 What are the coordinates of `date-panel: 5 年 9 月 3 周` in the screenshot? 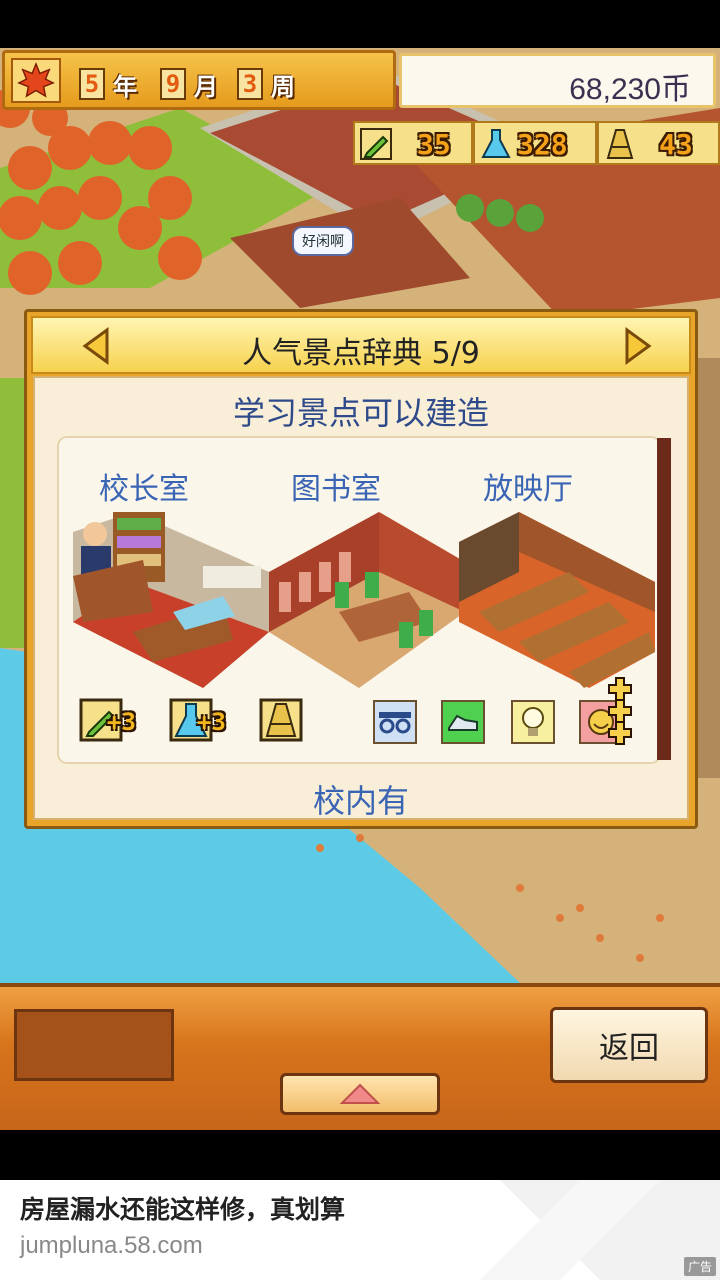 It's located at (199, 80).